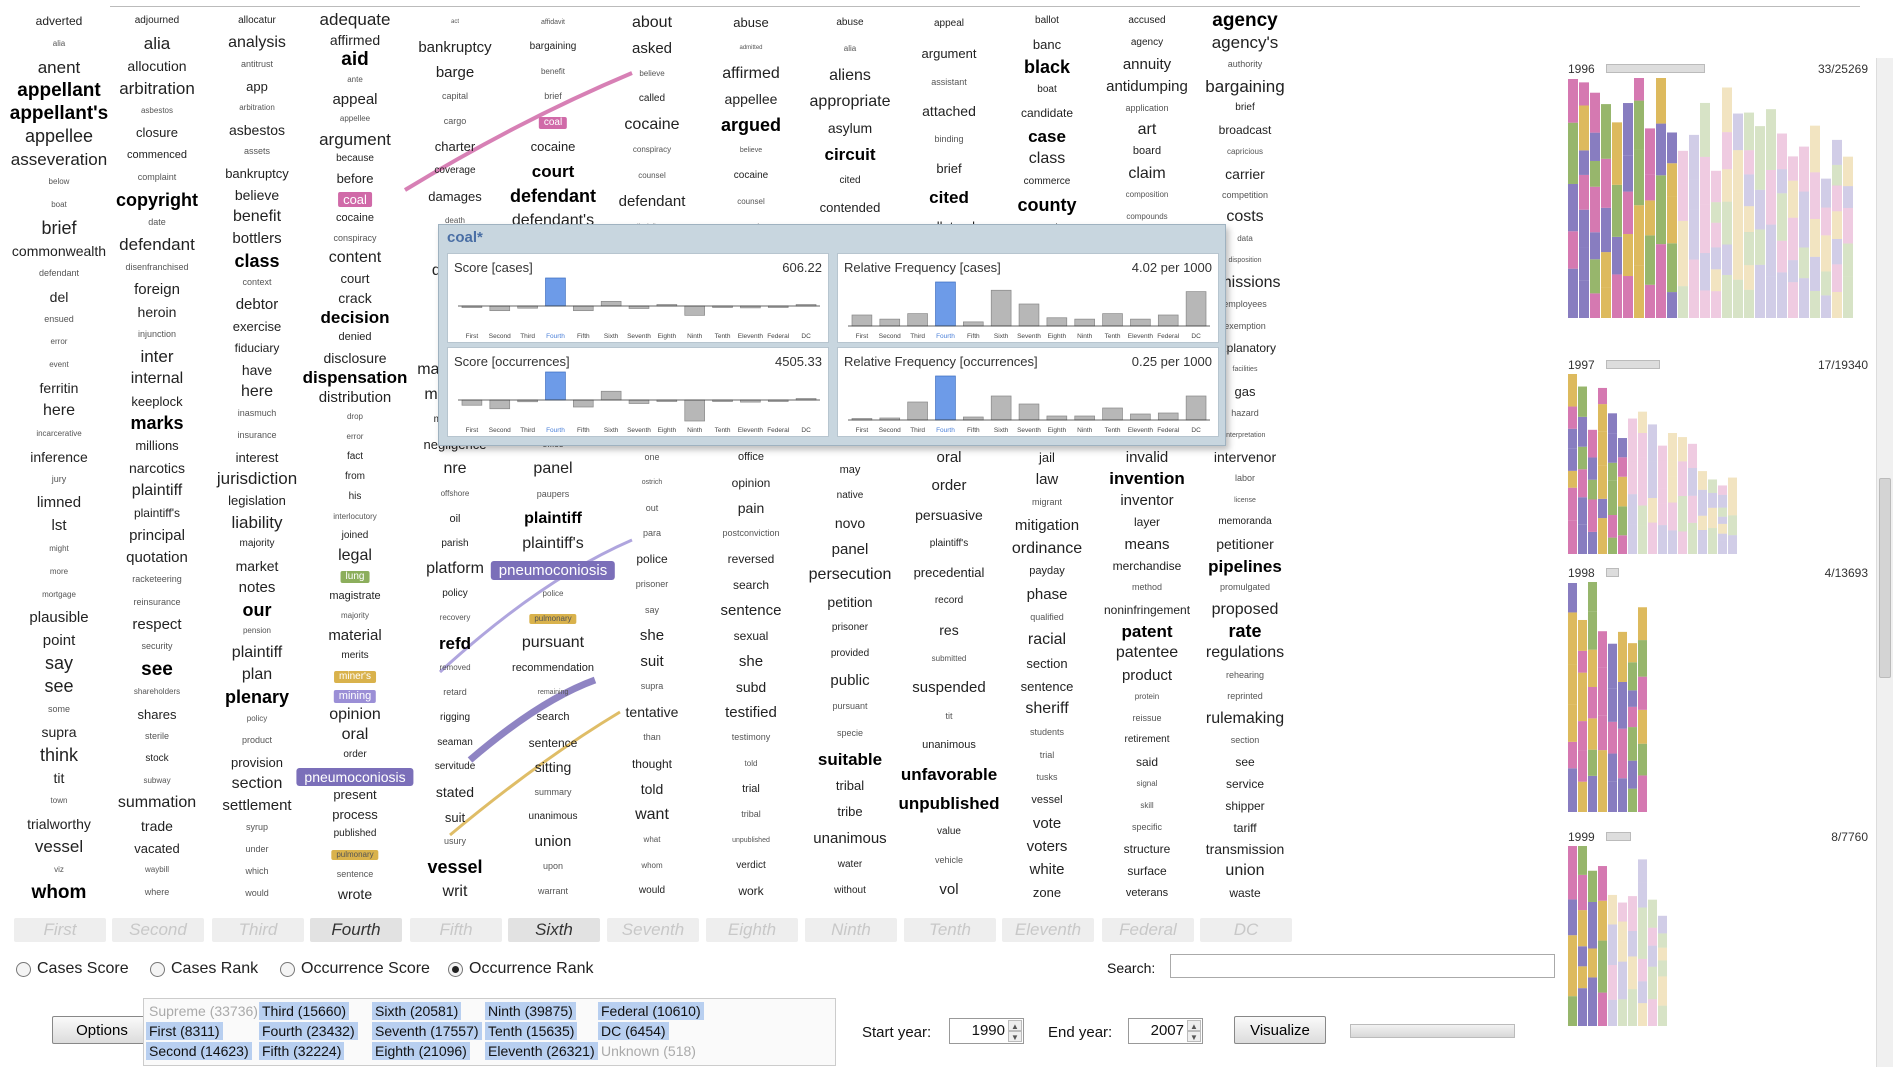 This screenshot has height=1067, width=1893. Describe the element at coordinates (465, 237) in the screenshot. I see `popup-title: coal*` at that location.